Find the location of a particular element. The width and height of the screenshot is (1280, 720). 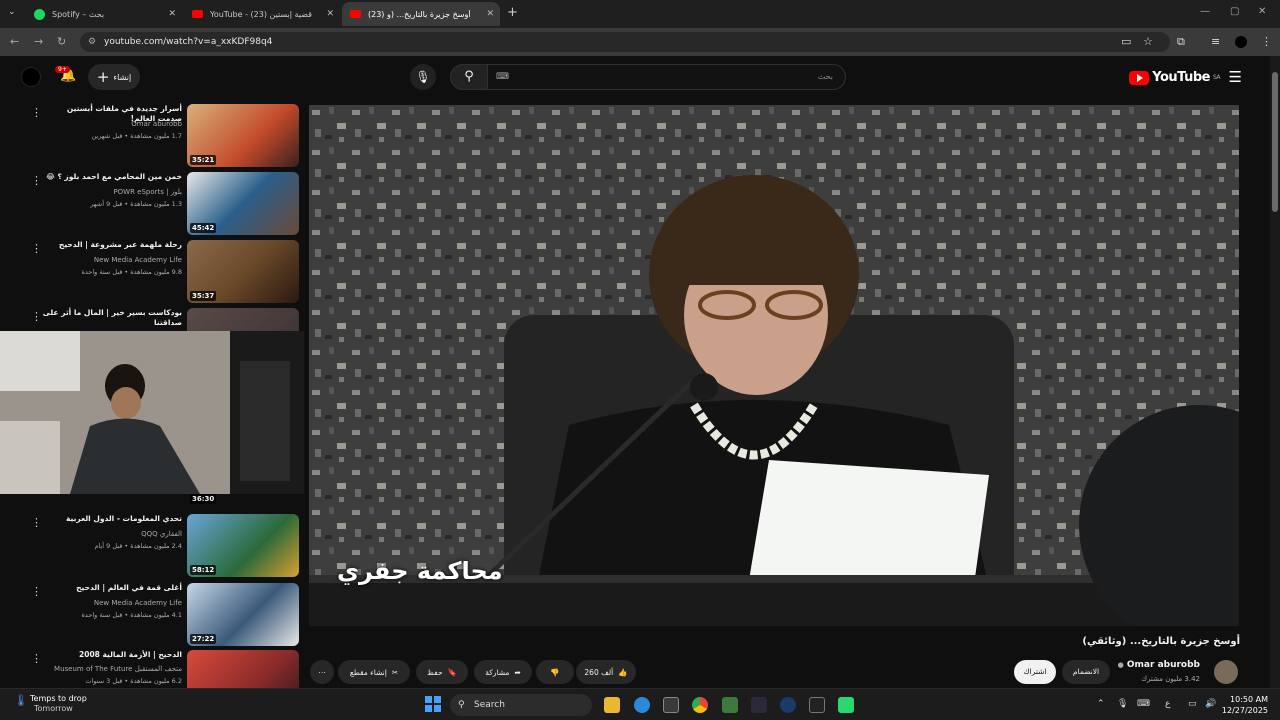

taskbar-search: ⚲ Search is located at coordinates (521, 705).